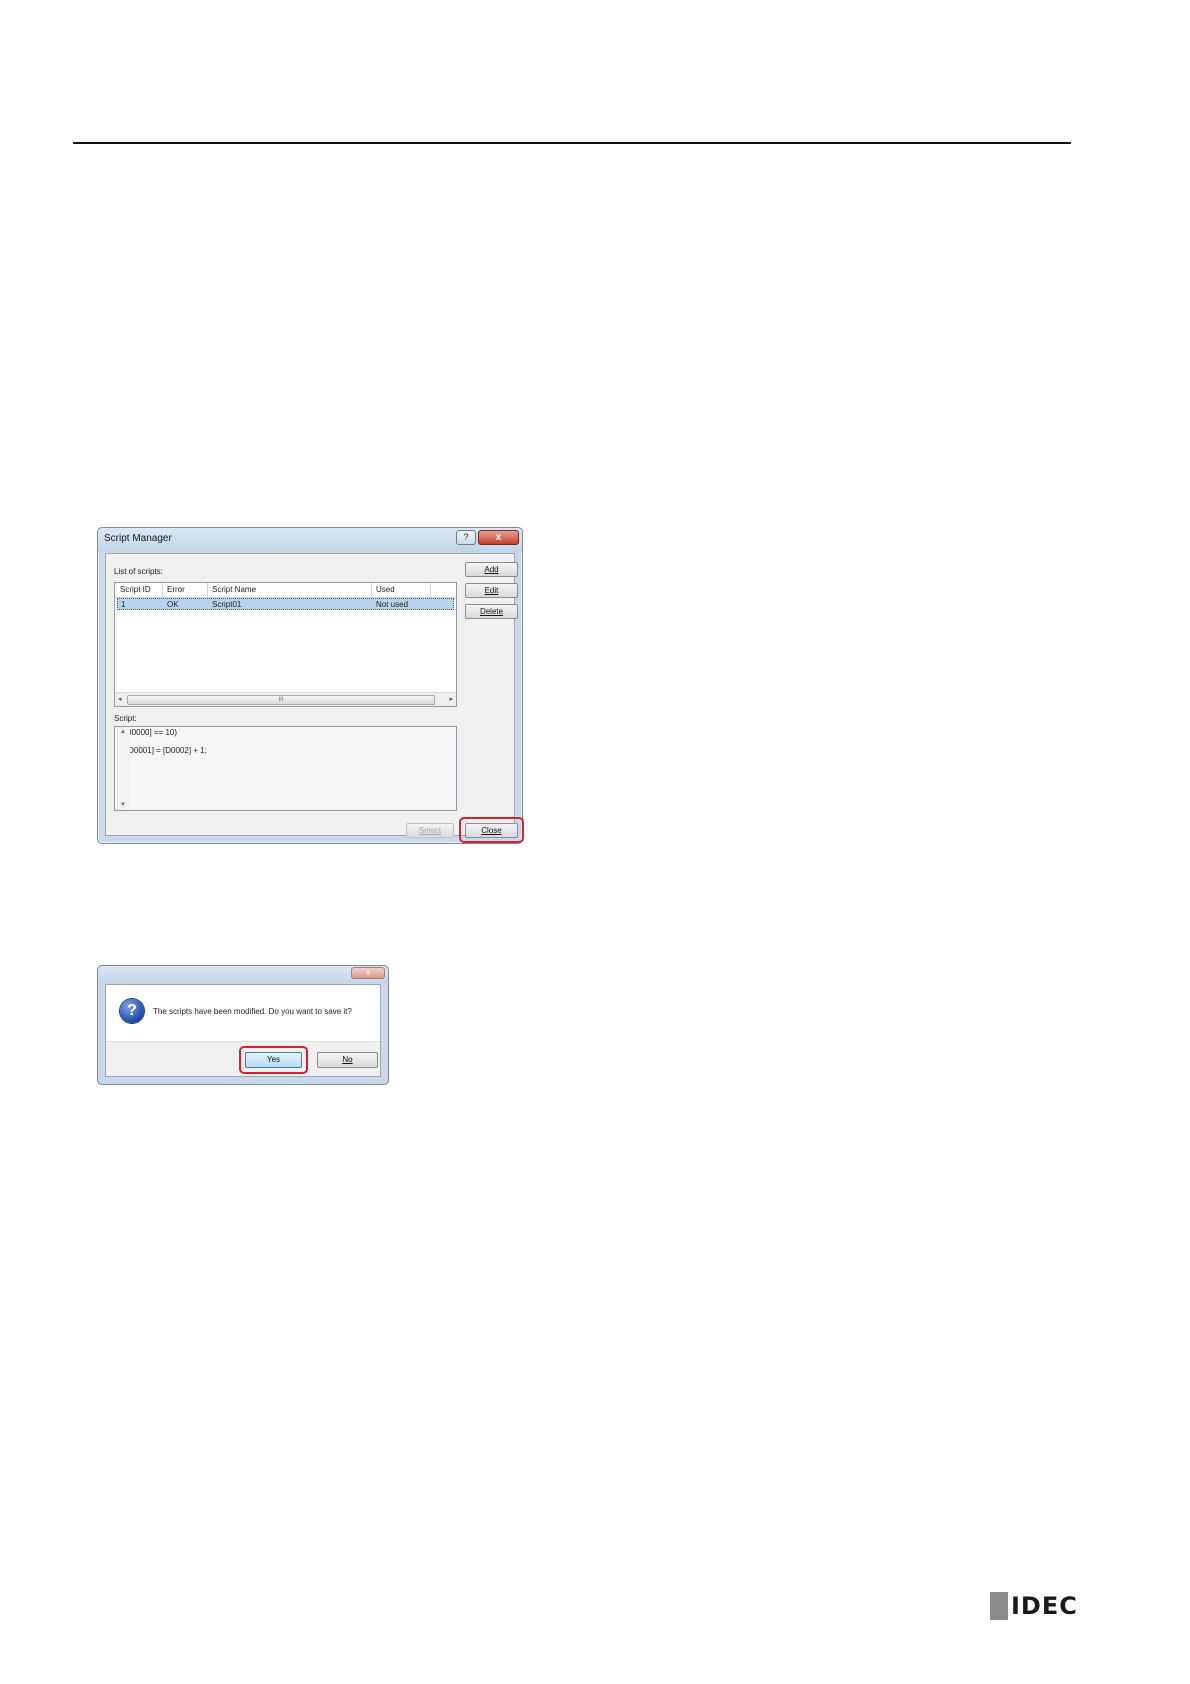 This screenshot has width=1190, height=1684. Describe the element at coordinates (310, 540) in the screenshot. I see `title-bar: Script Manager ? x` at that location.